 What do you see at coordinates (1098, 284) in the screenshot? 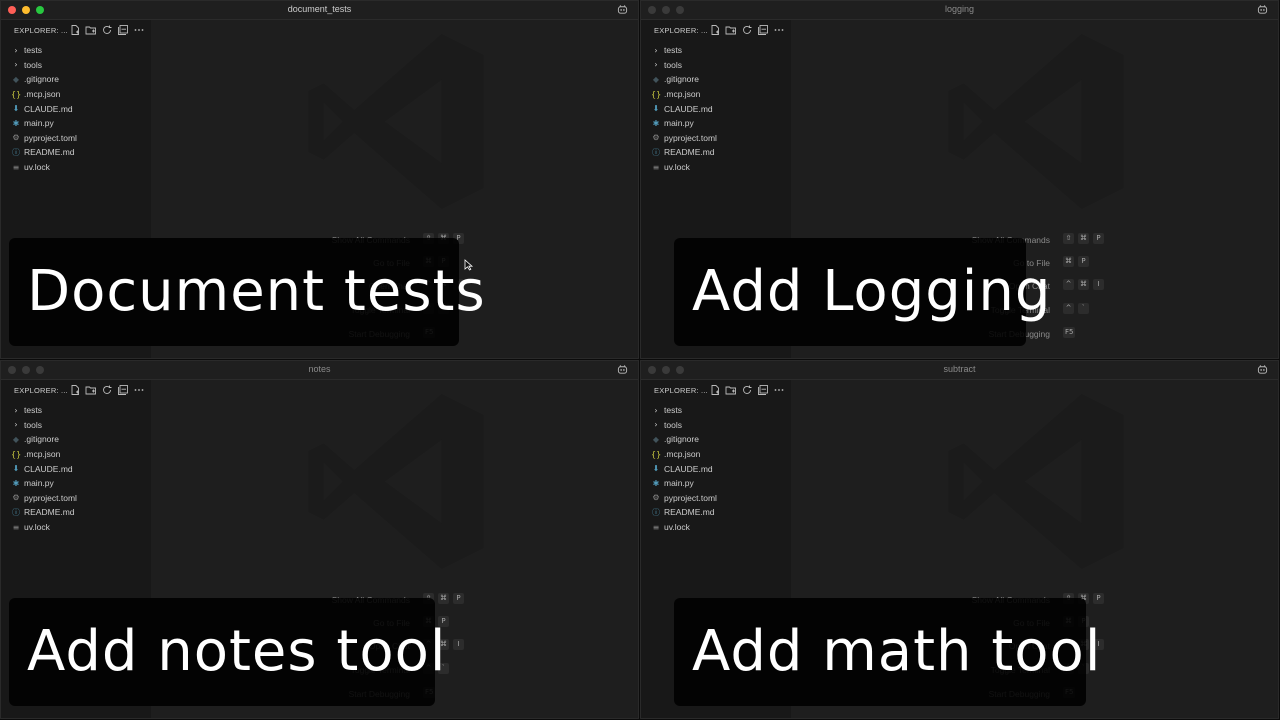
I see `key-cap: I` at bounding box center [1098, 284].